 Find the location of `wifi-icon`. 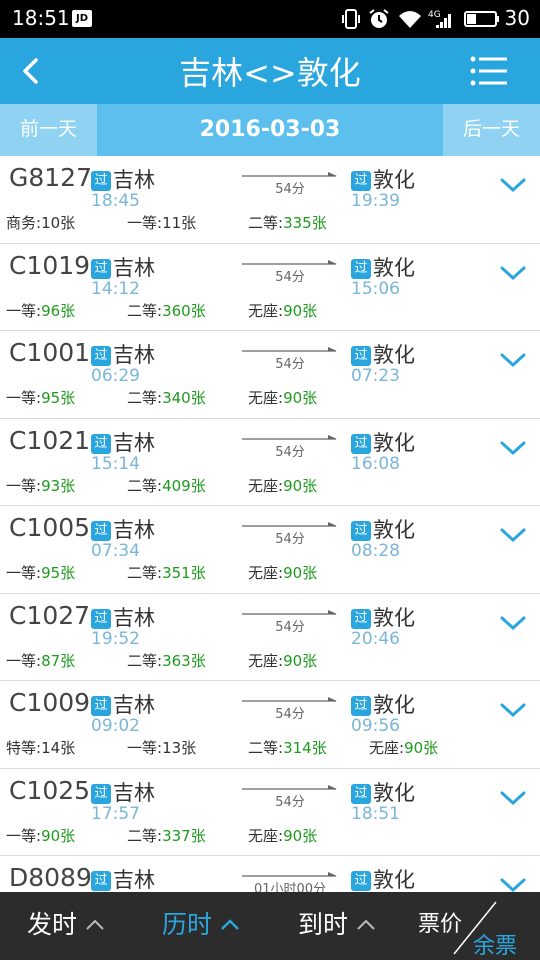

wifi-icon is located at coordinates (410, 19).